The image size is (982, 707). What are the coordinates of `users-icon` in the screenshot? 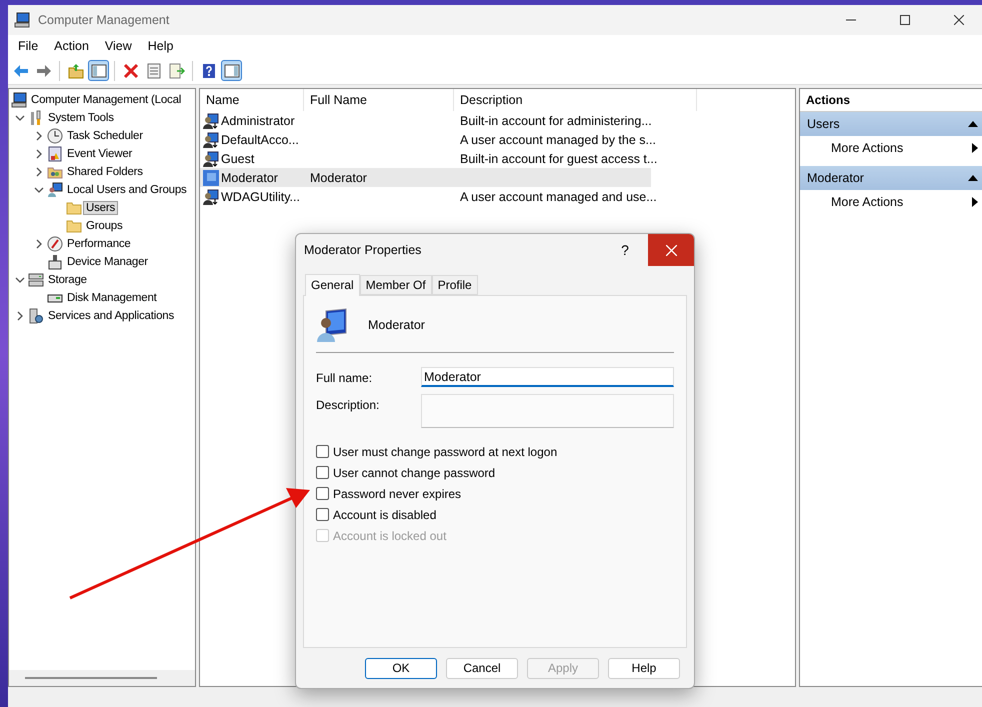 It's located at (55, 190).